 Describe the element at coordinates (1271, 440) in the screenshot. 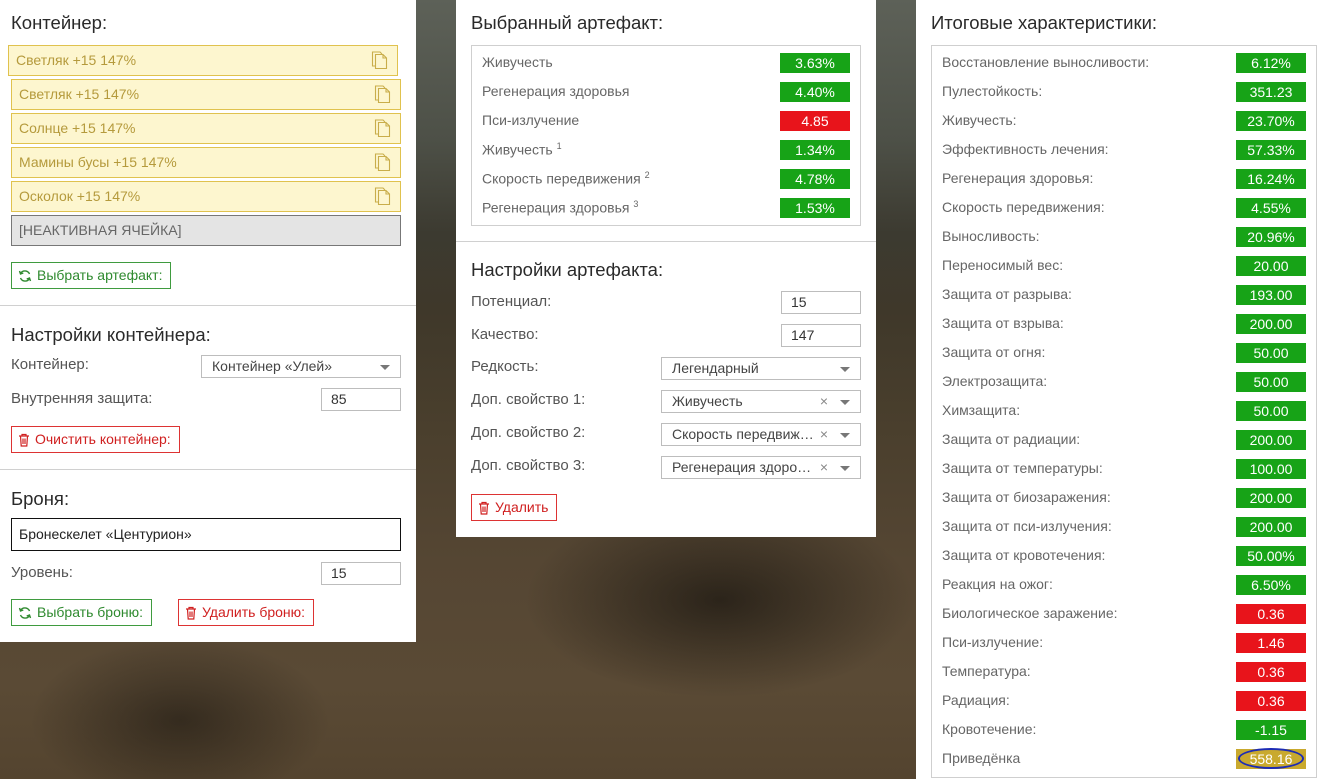

I see `stat-value-badge: 200.00` at that location.